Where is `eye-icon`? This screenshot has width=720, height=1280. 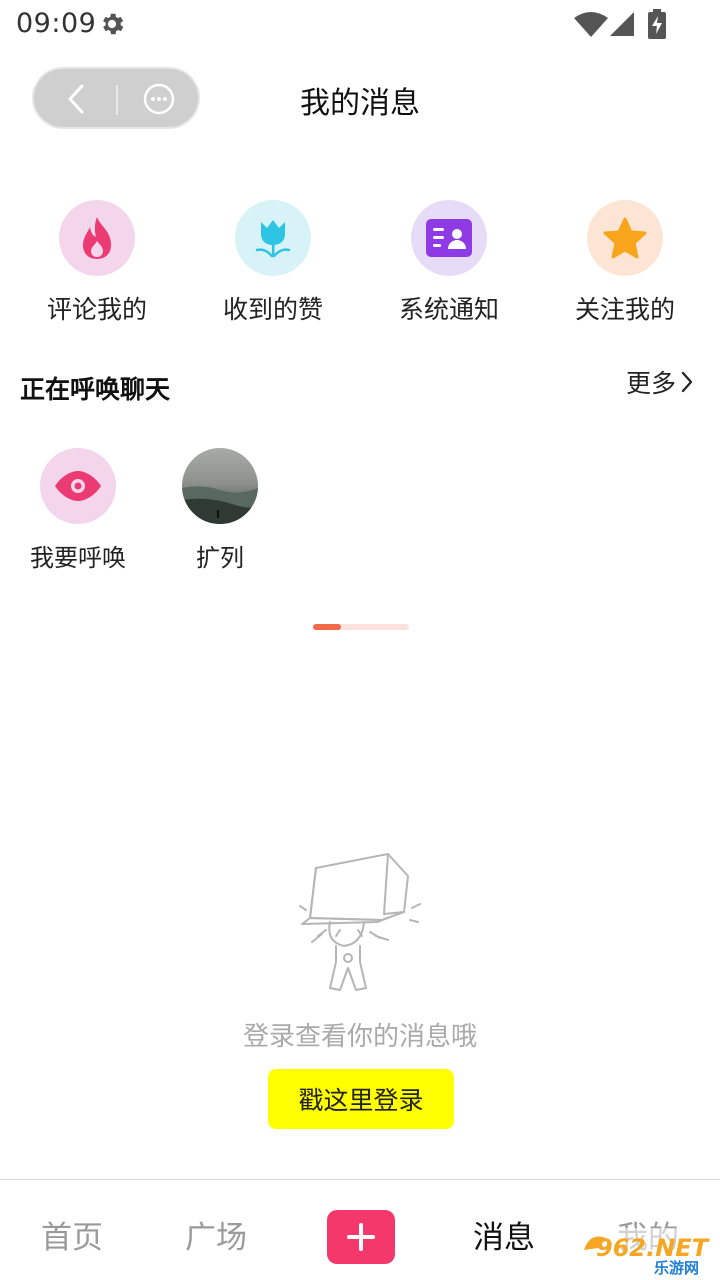 eye-icon is located at coordinates (78, 486).